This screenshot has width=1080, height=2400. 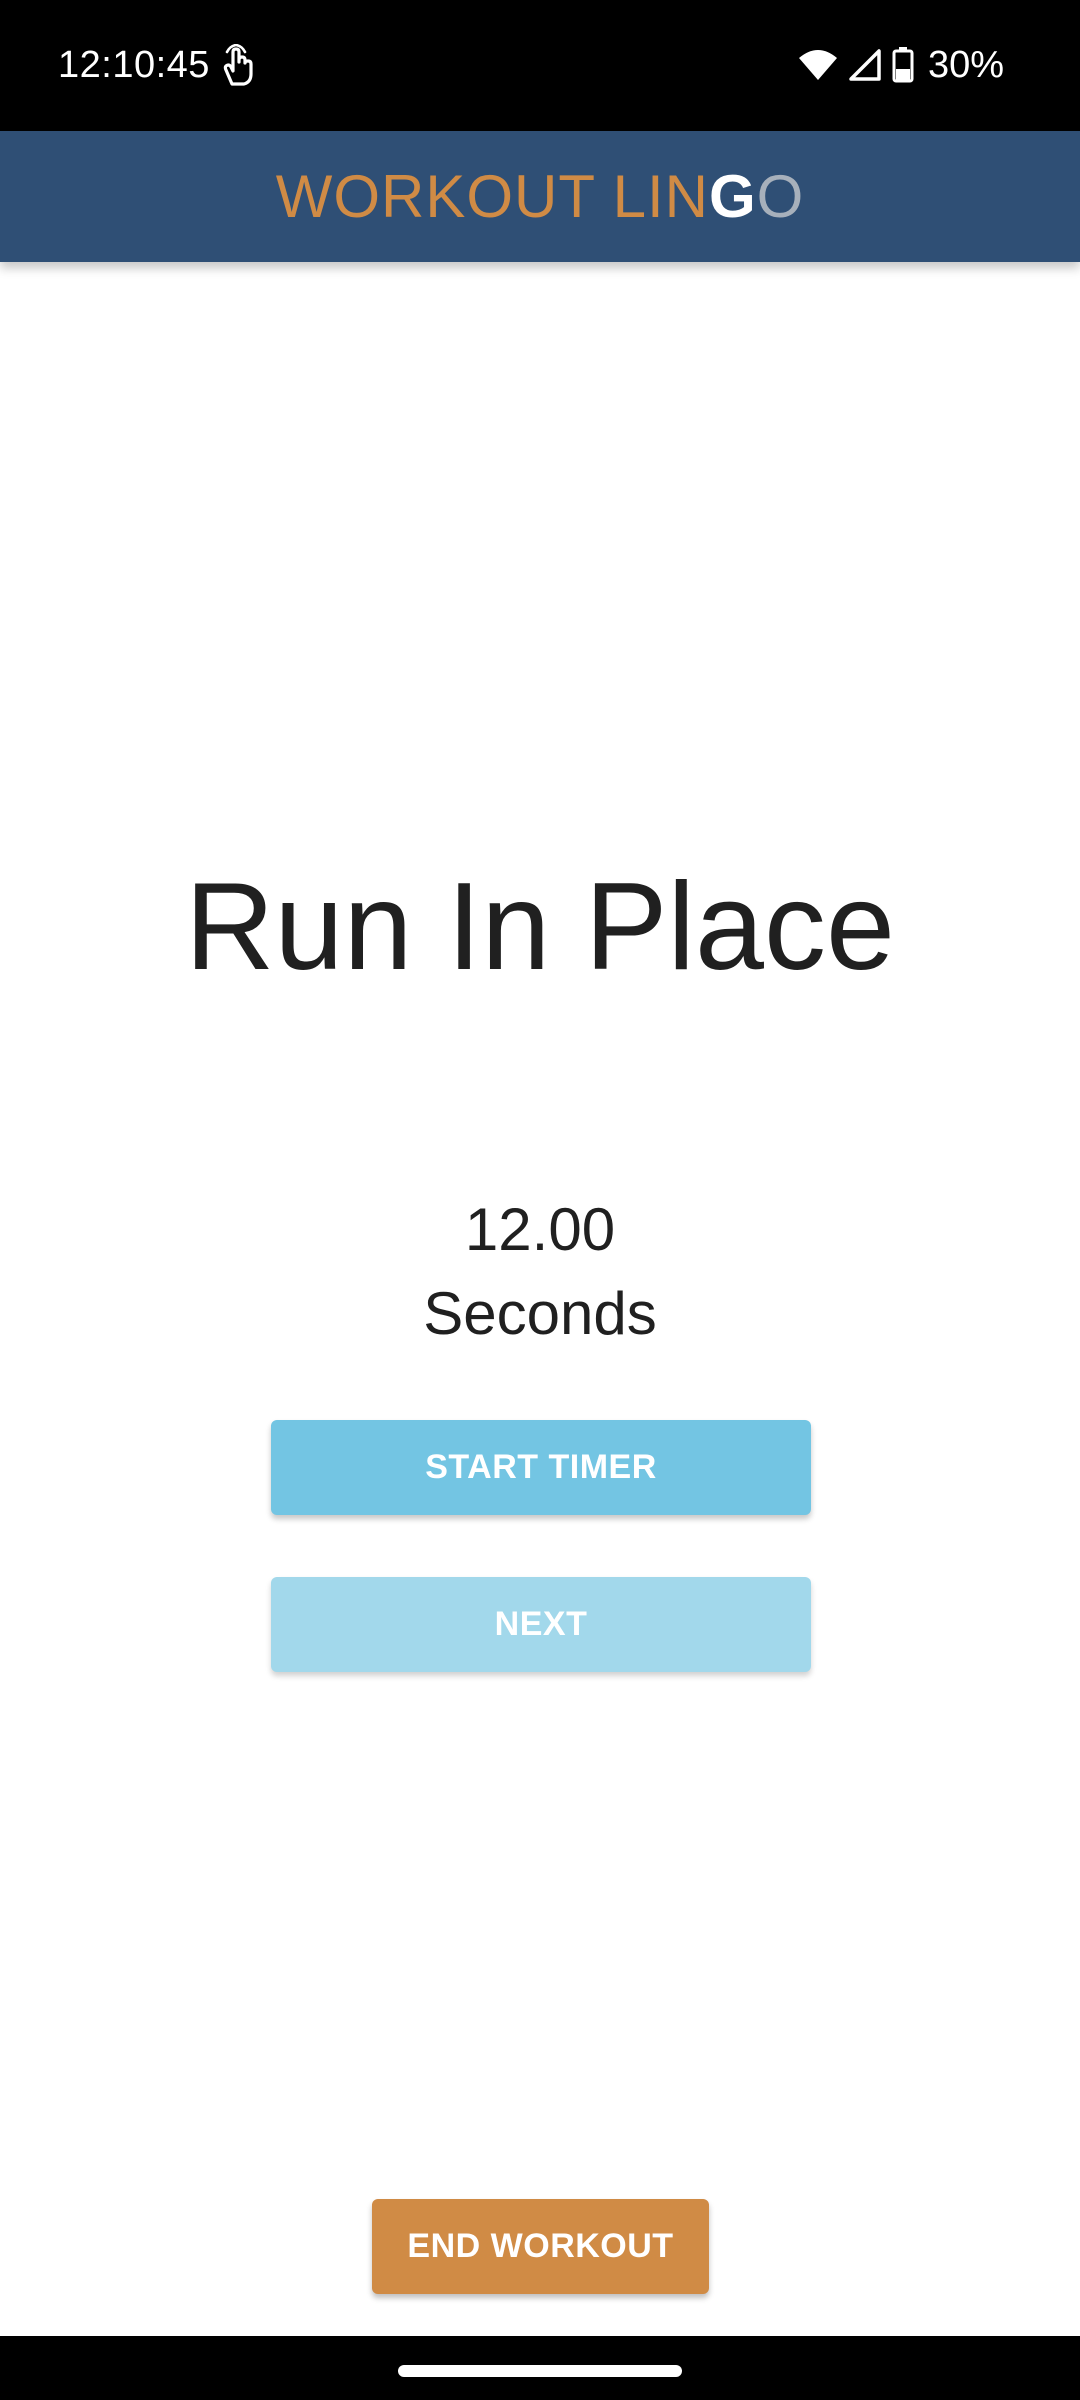 What do you see at coordinates (732, 196) in the screenshot?
I see `app-title-white: G` at bounding box center [732, 196].